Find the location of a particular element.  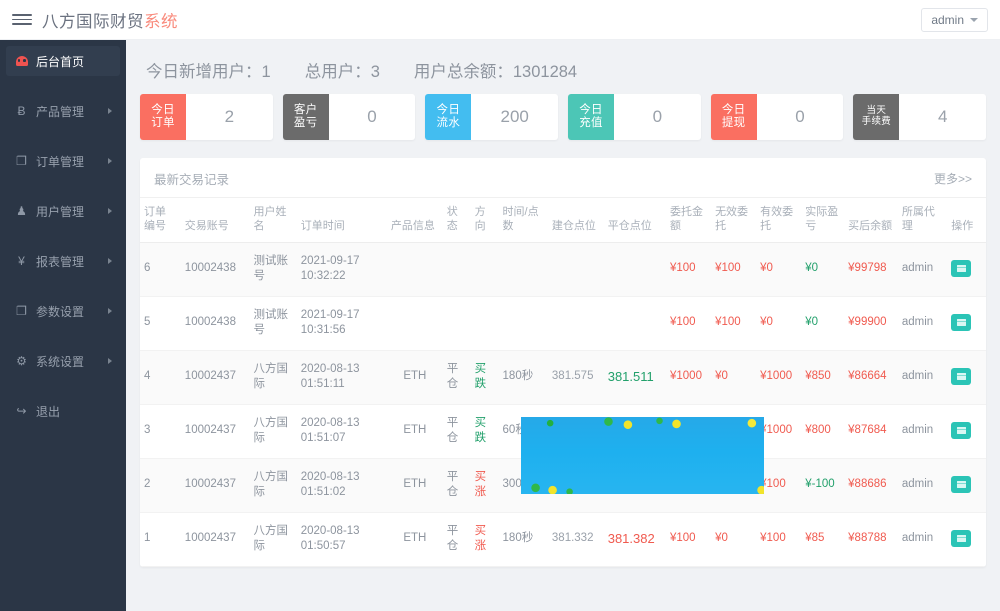

top-bar-right: admin is located at coordinates (954, 19).